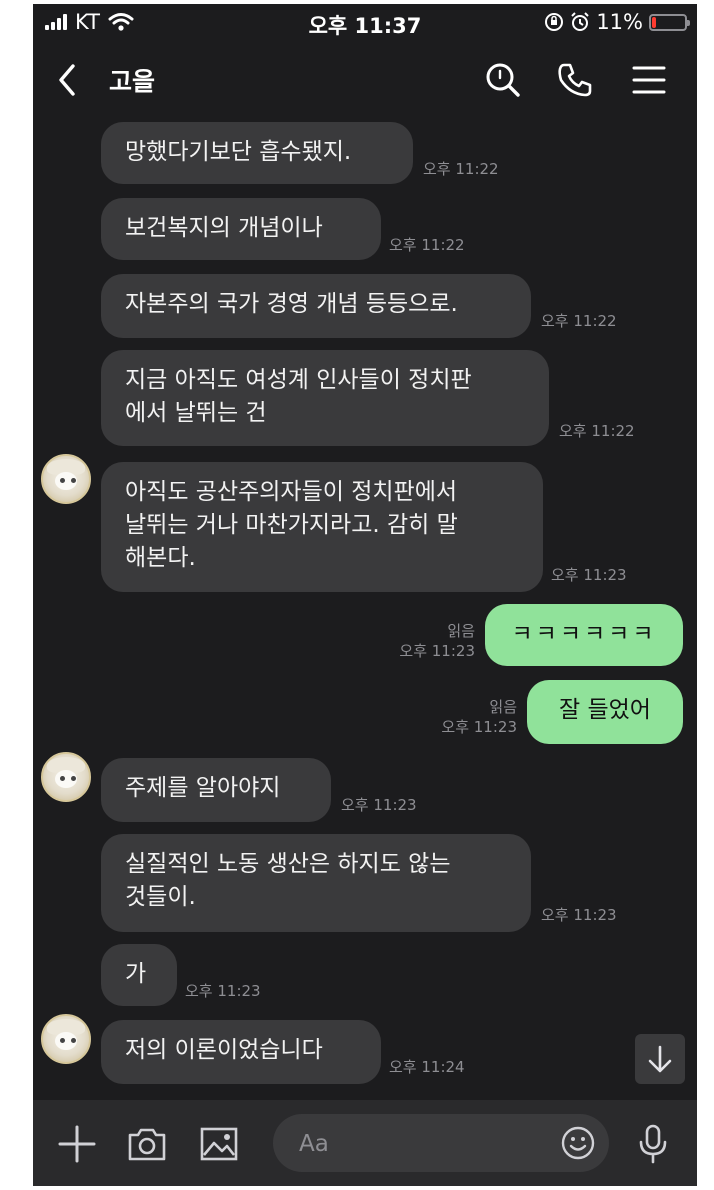 This screenshot has height=1190, width=714. Describe the element at coordinates (554, 22) in the screenshot. I see `orientation-lock-icon` at that location.